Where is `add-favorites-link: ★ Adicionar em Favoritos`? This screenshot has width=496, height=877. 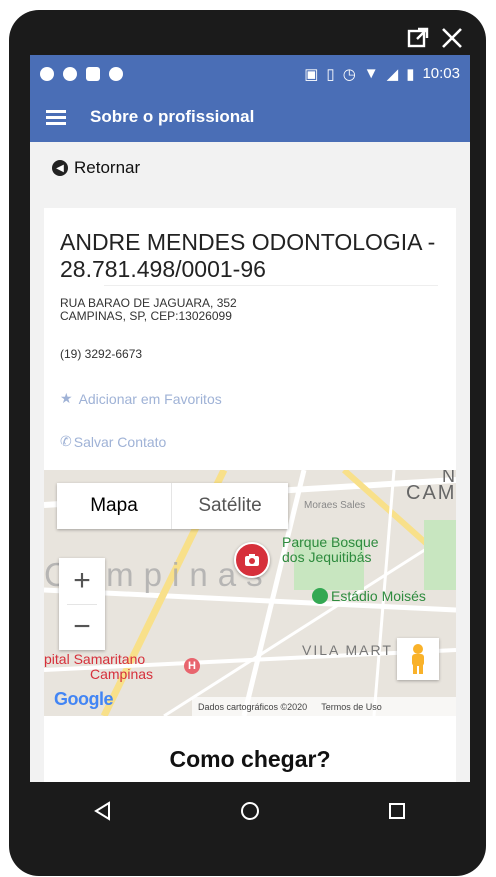
add-favorites-link: ★ Adicionar em Favoritos is located at coordinates (141, 398).